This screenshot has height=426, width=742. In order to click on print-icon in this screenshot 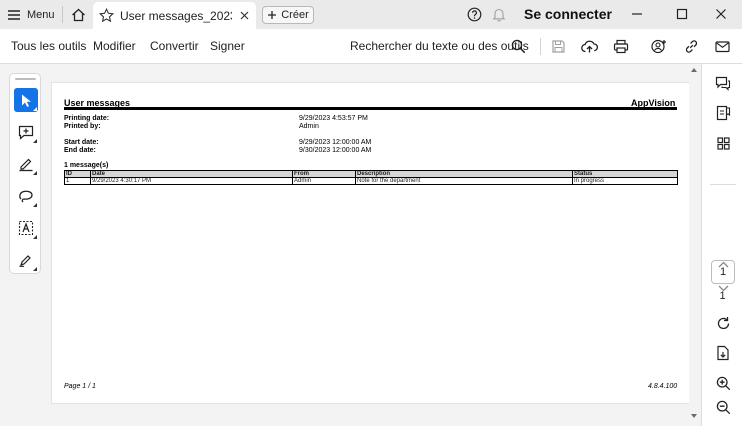, I will do `click(621, 46)`.